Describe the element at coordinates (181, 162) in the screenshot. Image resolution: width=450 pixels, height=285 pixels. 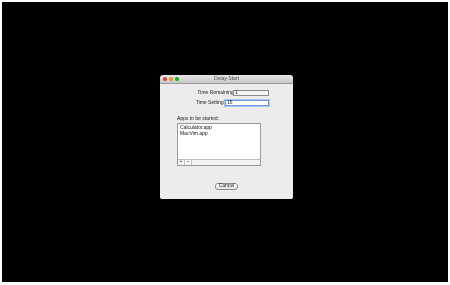
I see `add-app-button: +` at that location.